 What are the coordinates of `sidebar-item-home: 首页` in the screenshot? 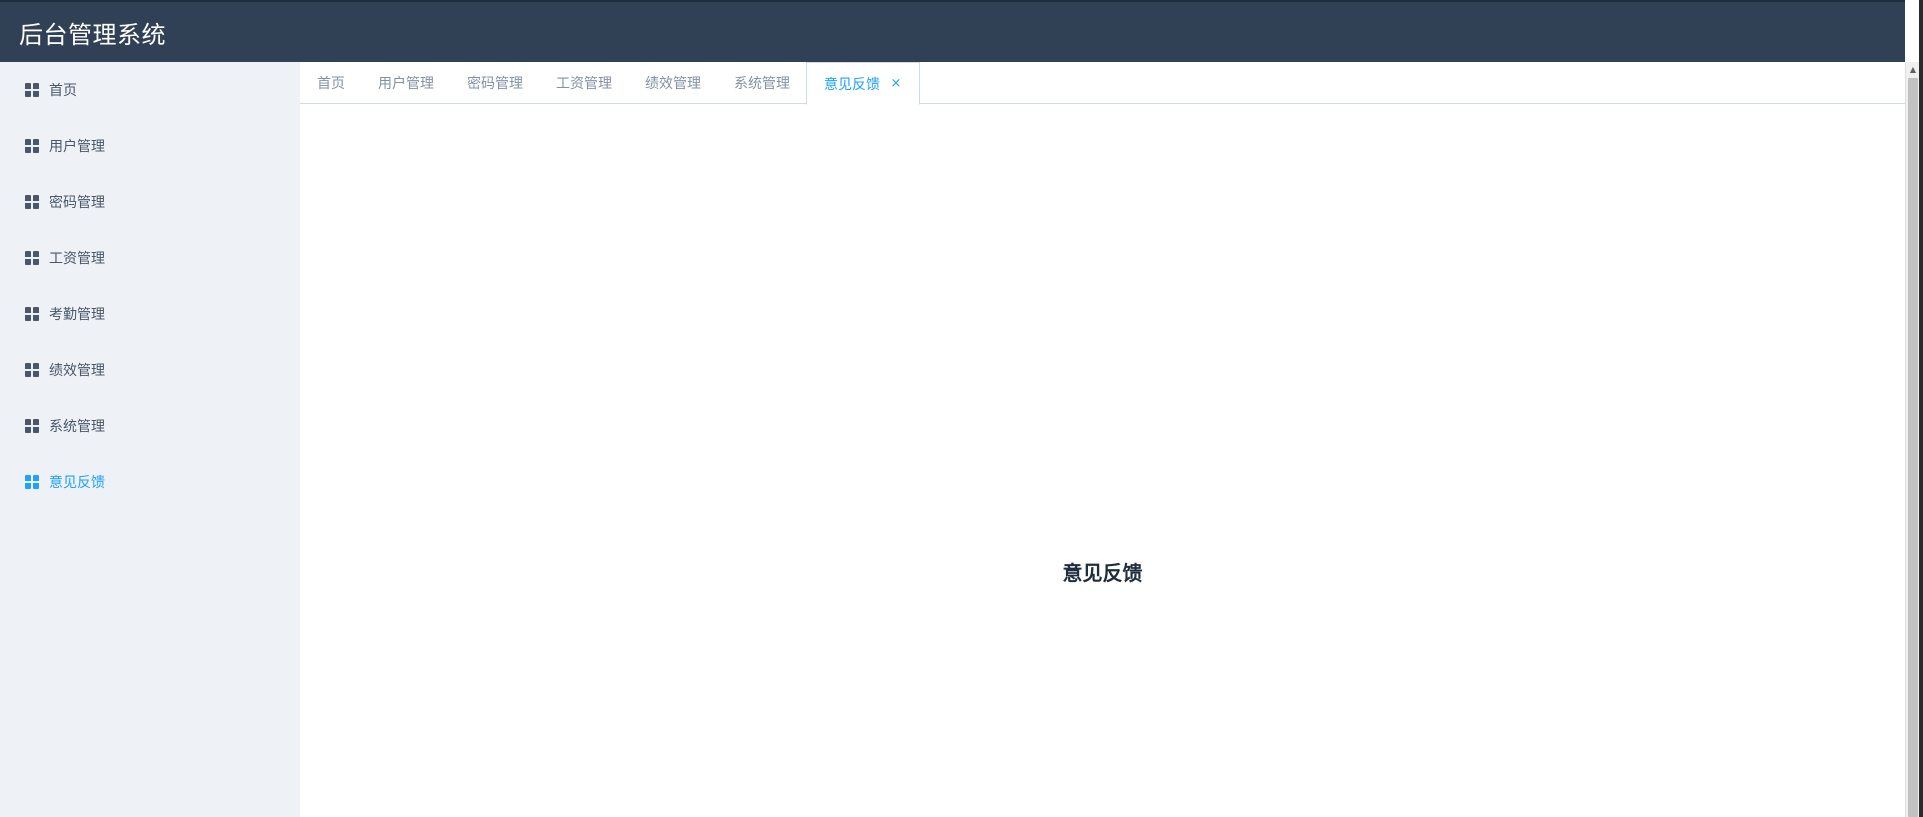 It's located at (150, 90).